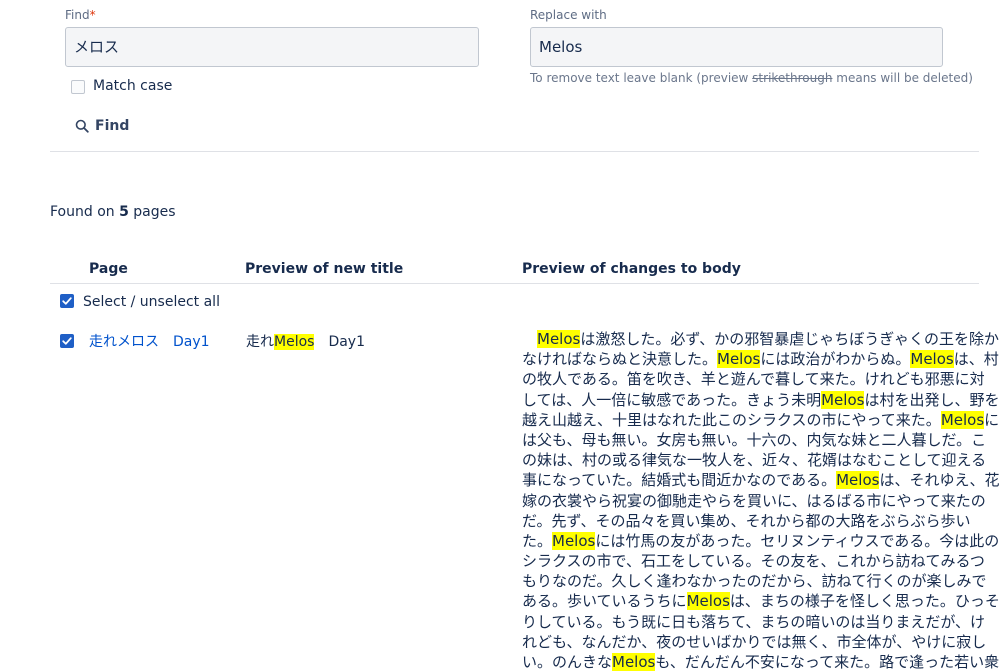 The width and height of the screenshot is (1000, 672). Describe the element at coordinates (529, 339) in the screenshot. I see `body-text` at that location.